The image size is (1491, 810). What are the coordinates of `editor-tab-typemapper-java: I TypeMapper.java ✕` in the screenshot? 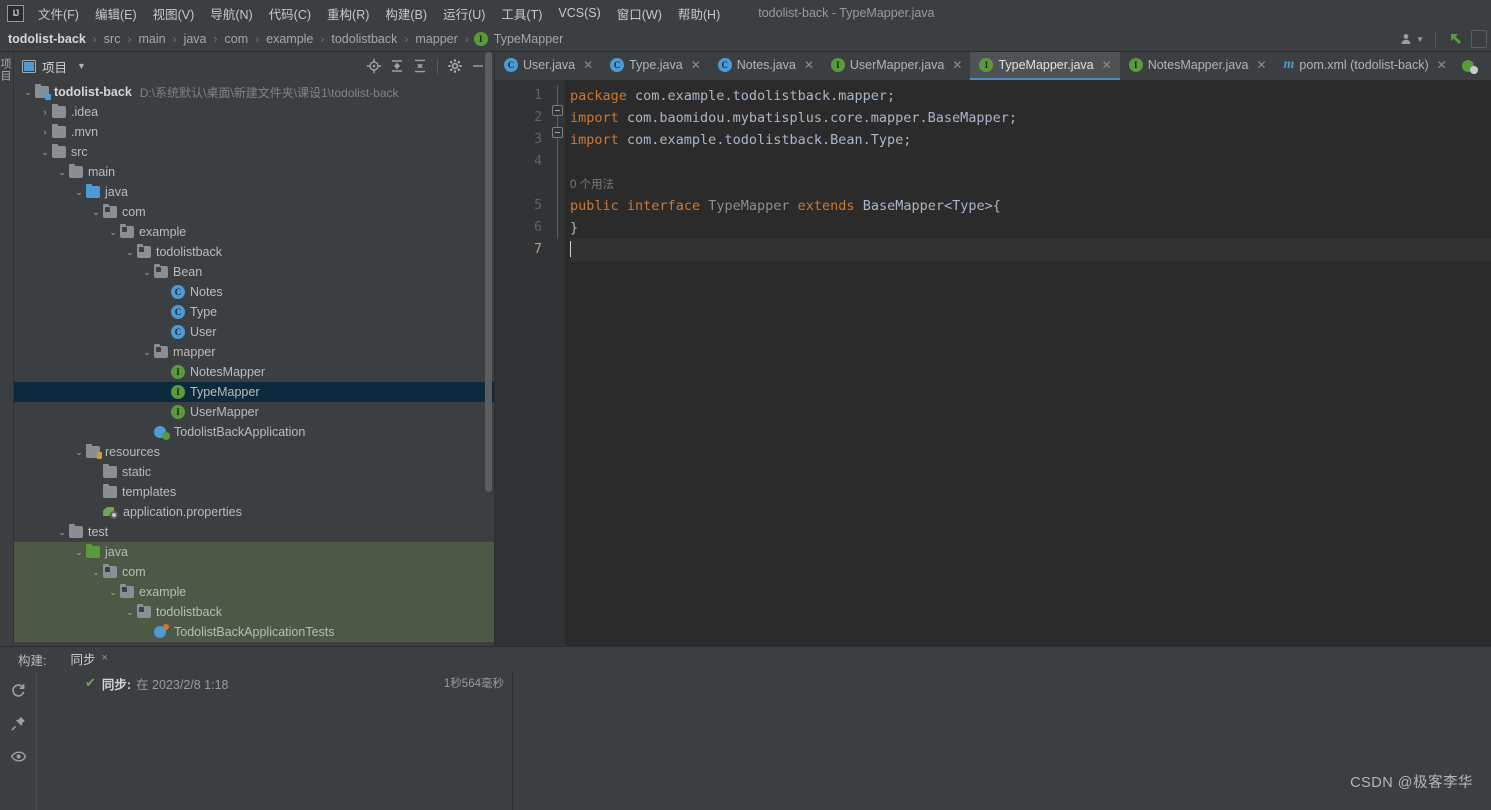 It's located at (1045, 66).